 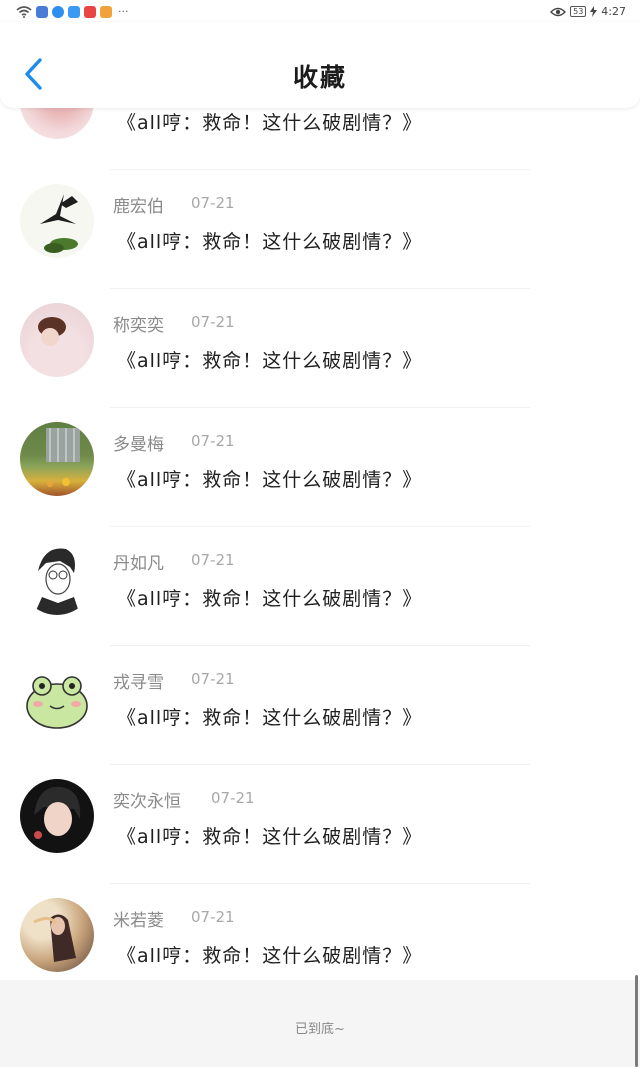 What do you see at coordinates (138, 683) in the screenshot?
I see `item-author: 戎寻雪` at bounding box center [138, 683].